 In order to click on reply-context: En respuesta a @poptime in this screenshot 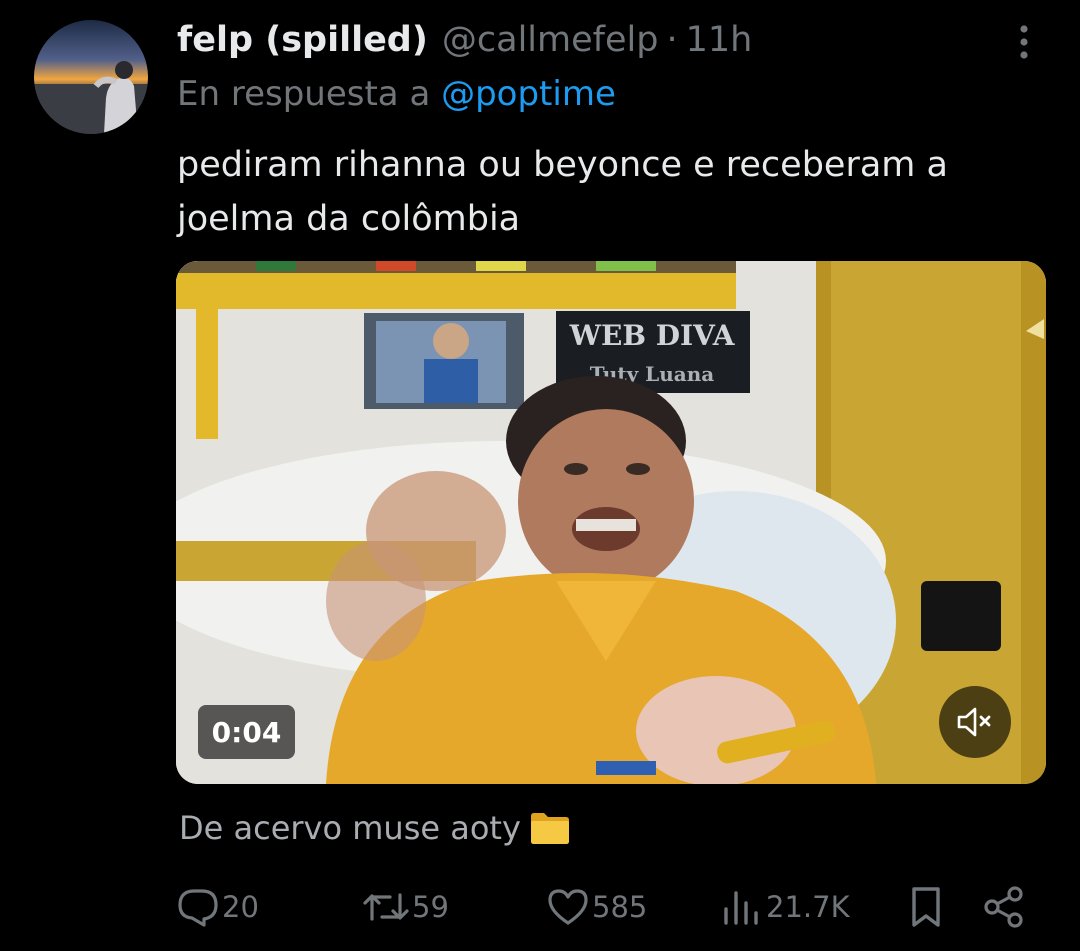, I will do `click(396, 94)`.